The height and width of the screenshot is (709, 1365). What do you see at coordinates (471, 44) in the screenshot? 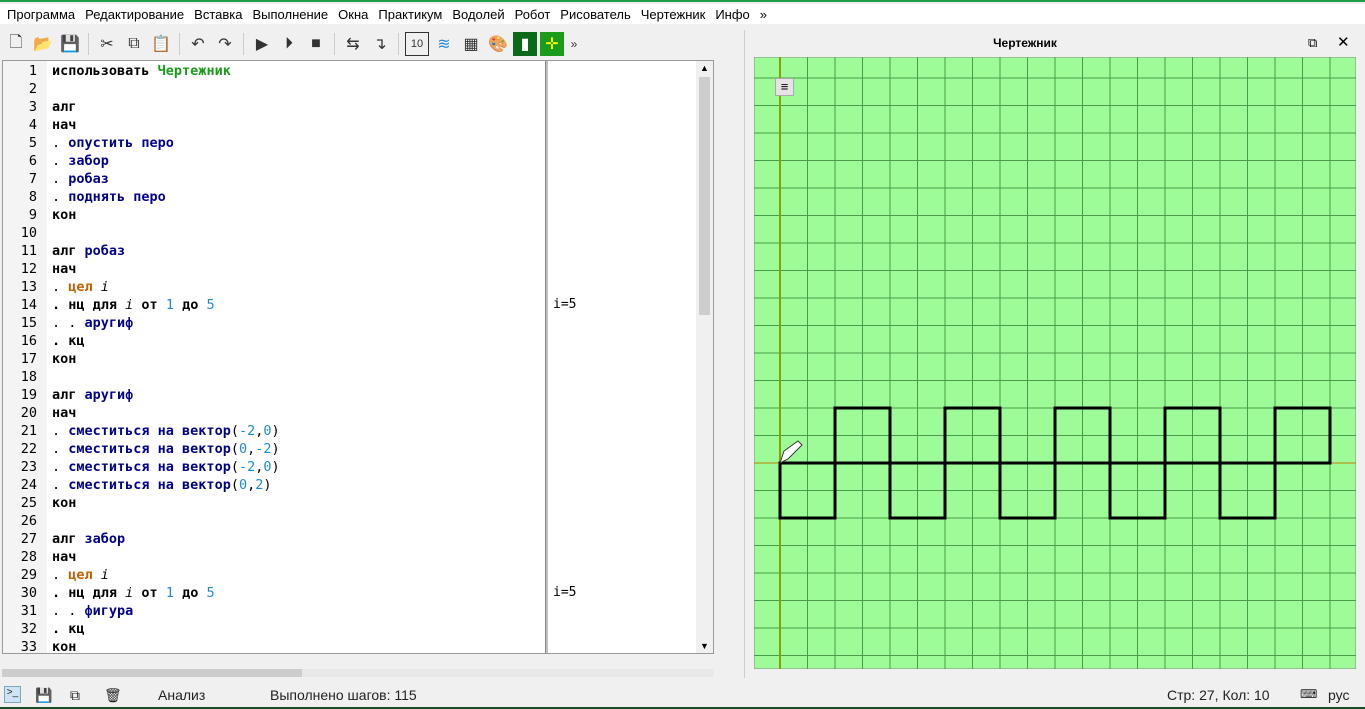
I see `robot-grid-icon: ▦` at bounding box center [471, 44].